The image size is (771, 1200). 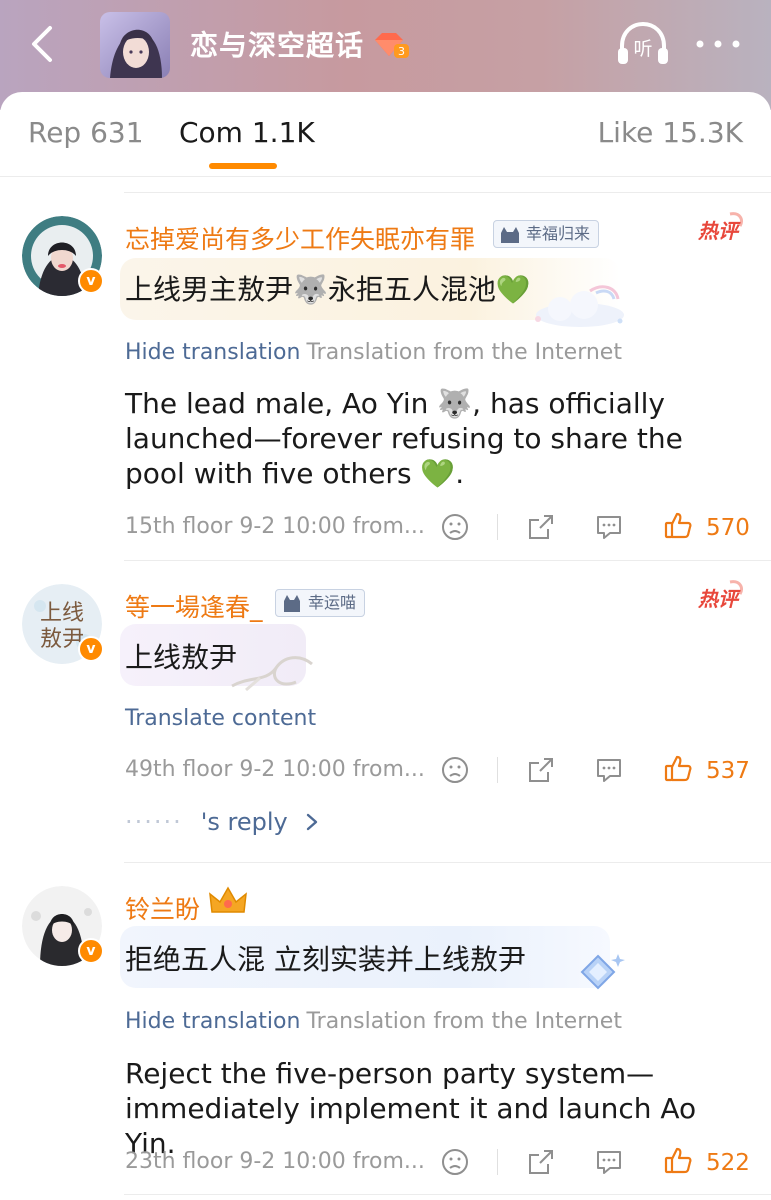 I want to click on comment-text: 拒绝五人混 立刻实装并上线敖尹, so click(x=325, y=959).